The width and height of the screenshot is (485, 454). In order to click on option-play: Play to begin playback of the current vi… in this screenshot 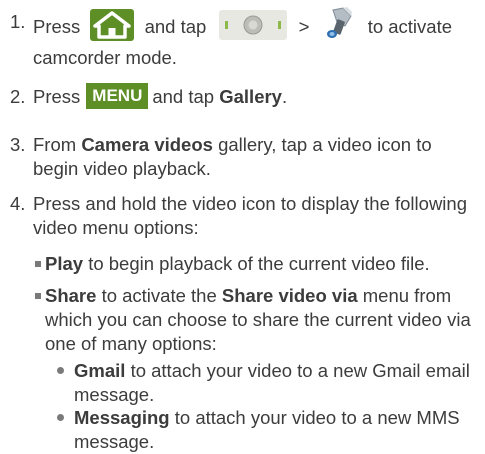, I will do `click(255, 264)`.